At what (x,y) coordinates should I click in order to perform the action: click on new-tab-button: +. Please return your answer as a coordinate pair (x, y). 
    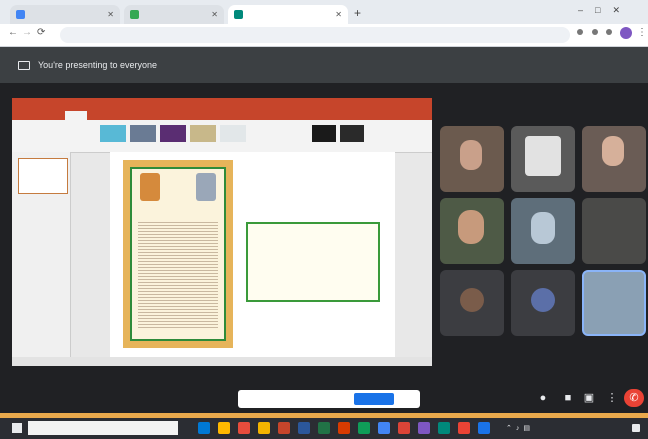
    Looking at the image, I should click on (357, 13).